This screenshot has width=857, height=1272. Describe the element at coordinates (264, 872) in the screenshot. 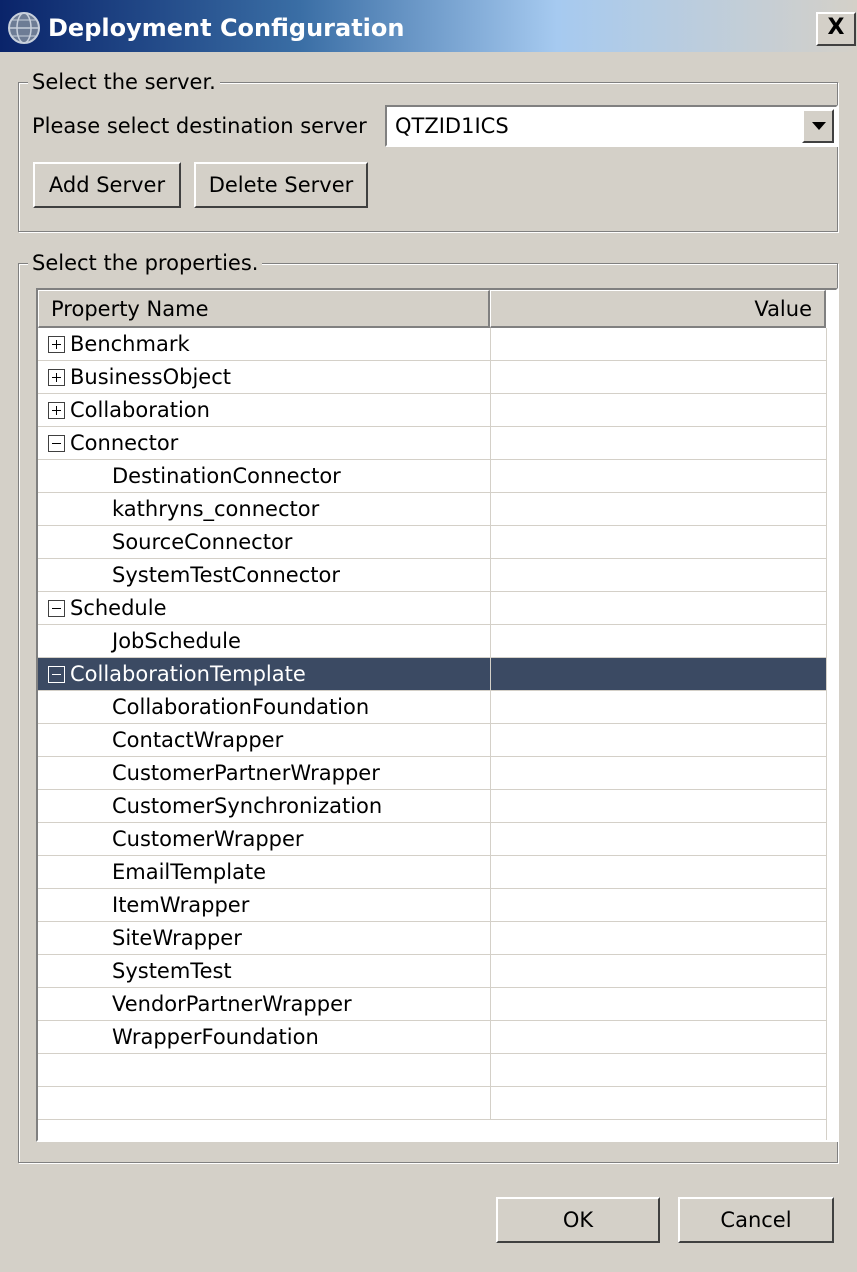

I see `property-name-cell: EmailTemplate` at that location.